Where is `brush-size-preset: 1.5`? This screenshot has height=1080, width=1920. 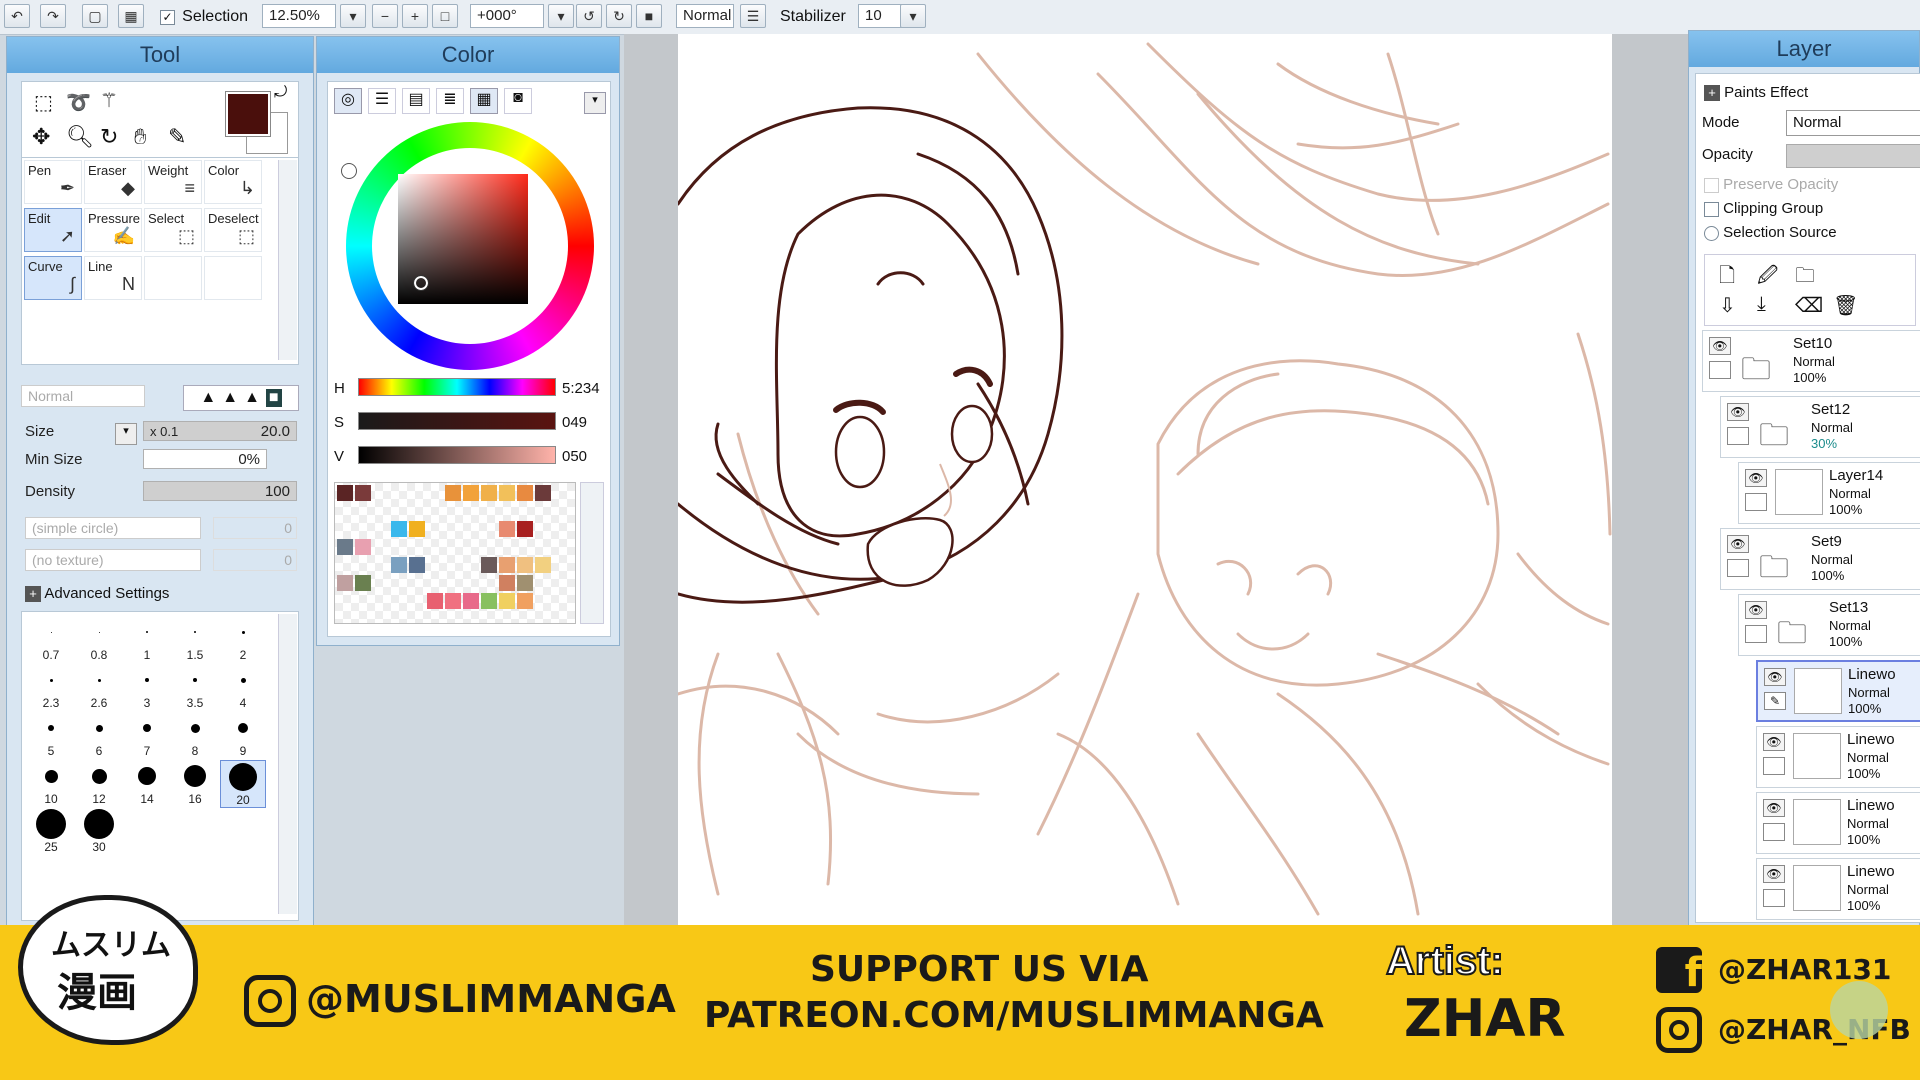
brush-size-preset: 1.5 is located at coordinates (195, 640).